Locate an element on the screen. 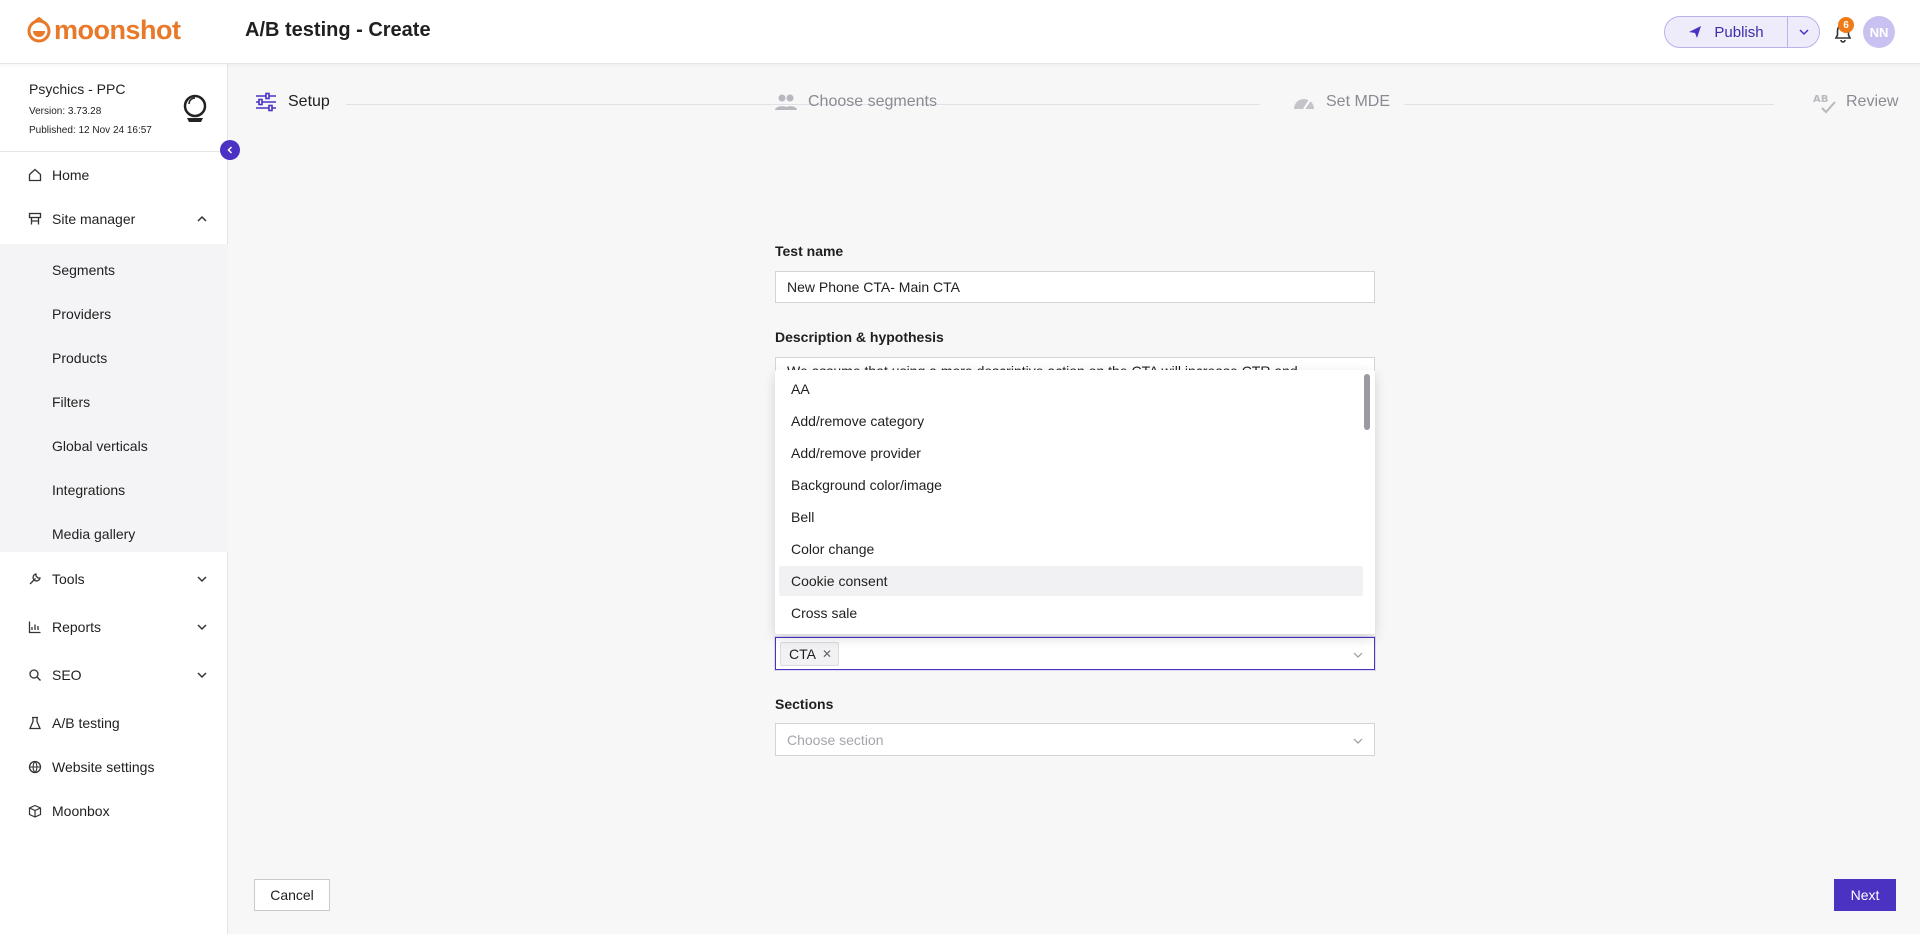 The width and height of the screenshot is (1920, 934). tag-label: CTA is located at coordinates (802, 653).